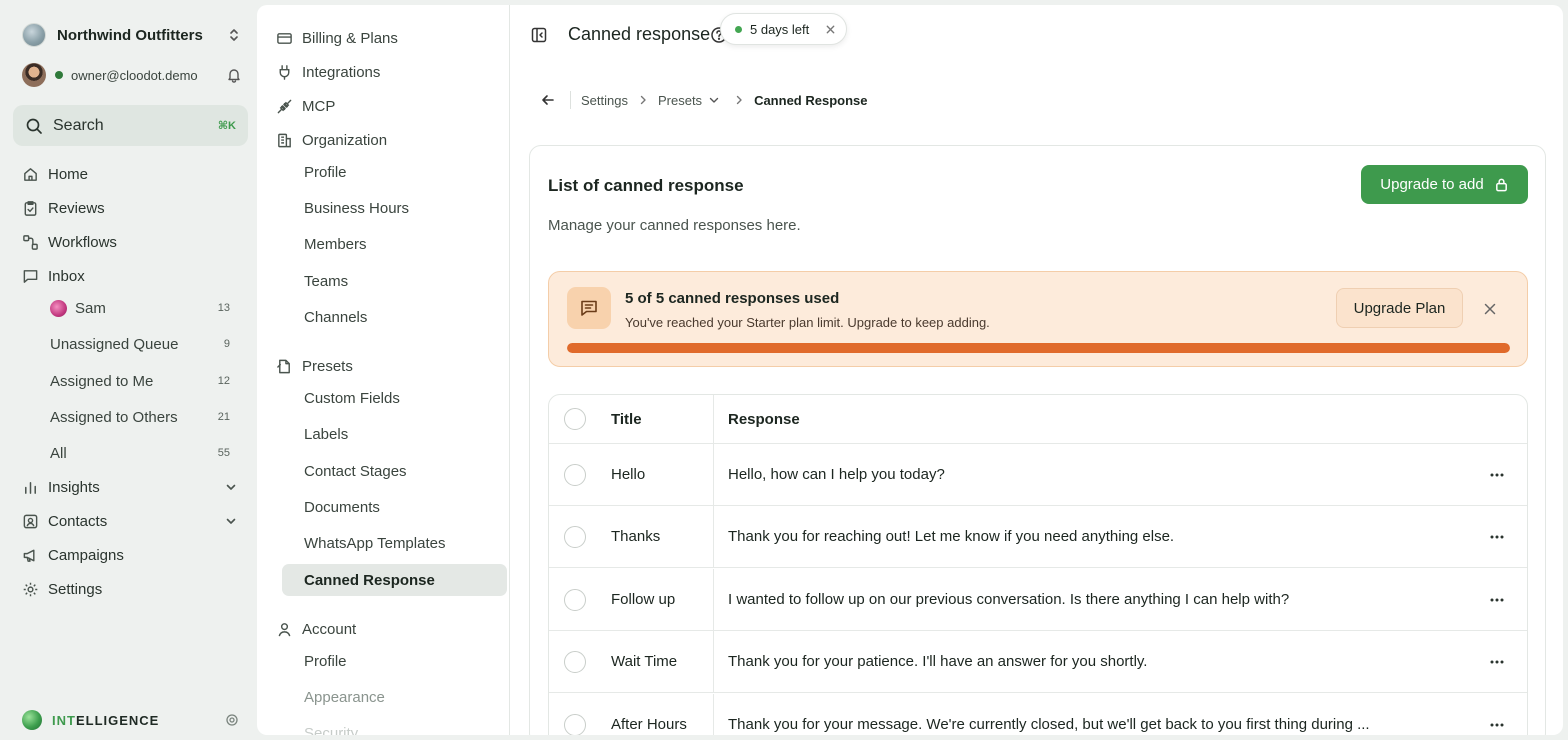 The image size is (1568, 740). I want to click on settings-organization-label: Organization, so click(345, 140).